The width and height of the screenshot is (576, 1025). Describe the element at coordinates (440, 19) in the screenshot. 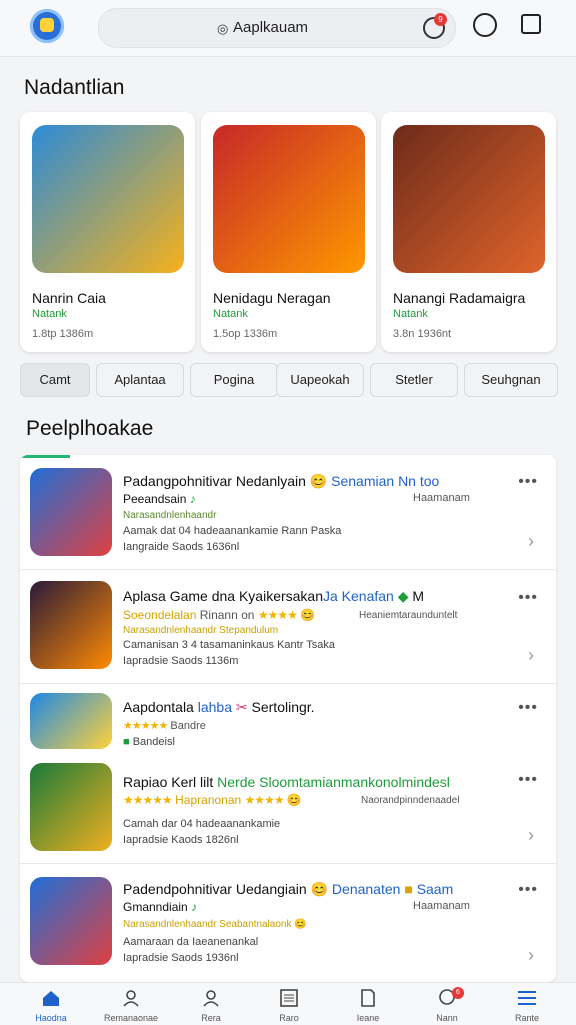

I see `notification-badge: 9` at that location.